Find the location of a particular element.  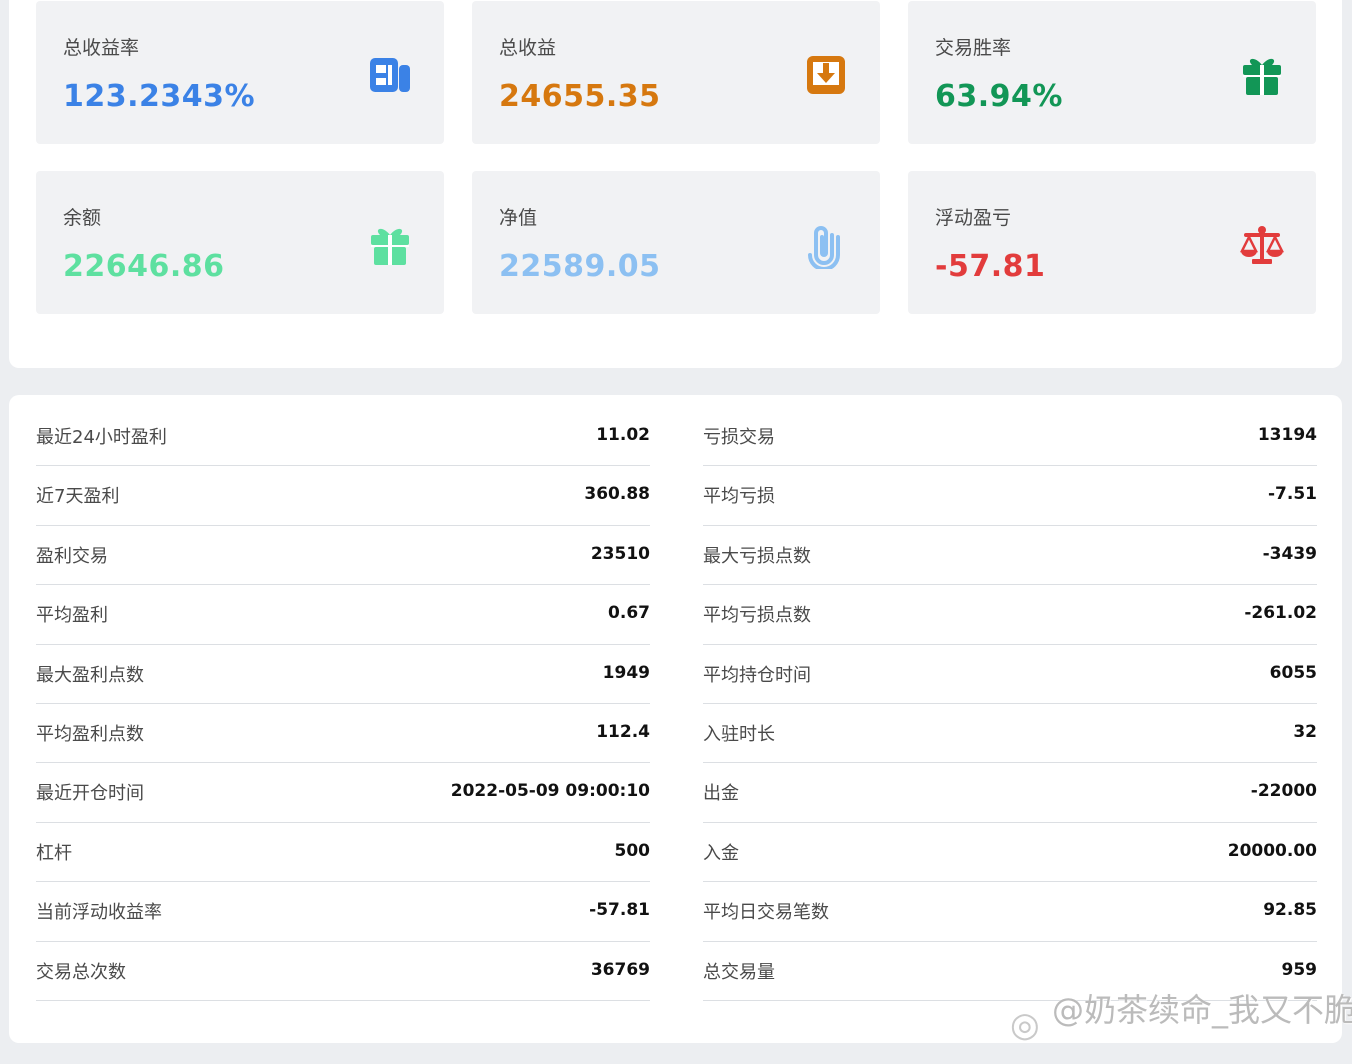

card-total-profit: 总收益 24655.35 is located at coordinates (676, 72).